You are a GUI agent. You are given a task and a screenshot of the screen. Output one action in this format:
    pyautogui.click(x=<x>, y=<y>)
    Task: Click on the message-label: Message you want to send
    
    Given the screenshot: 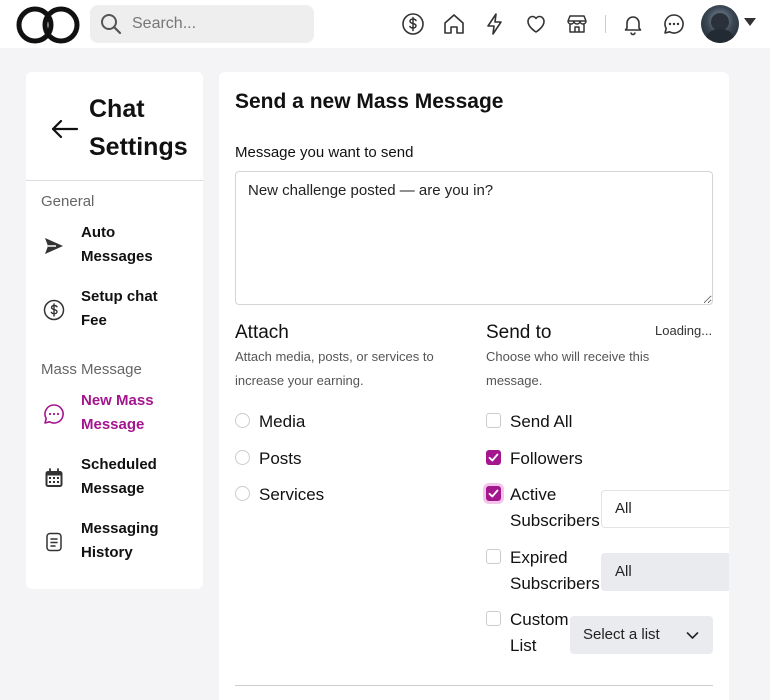 What is the action you would take?
    pyautogui.click(x=324, y=152)
    